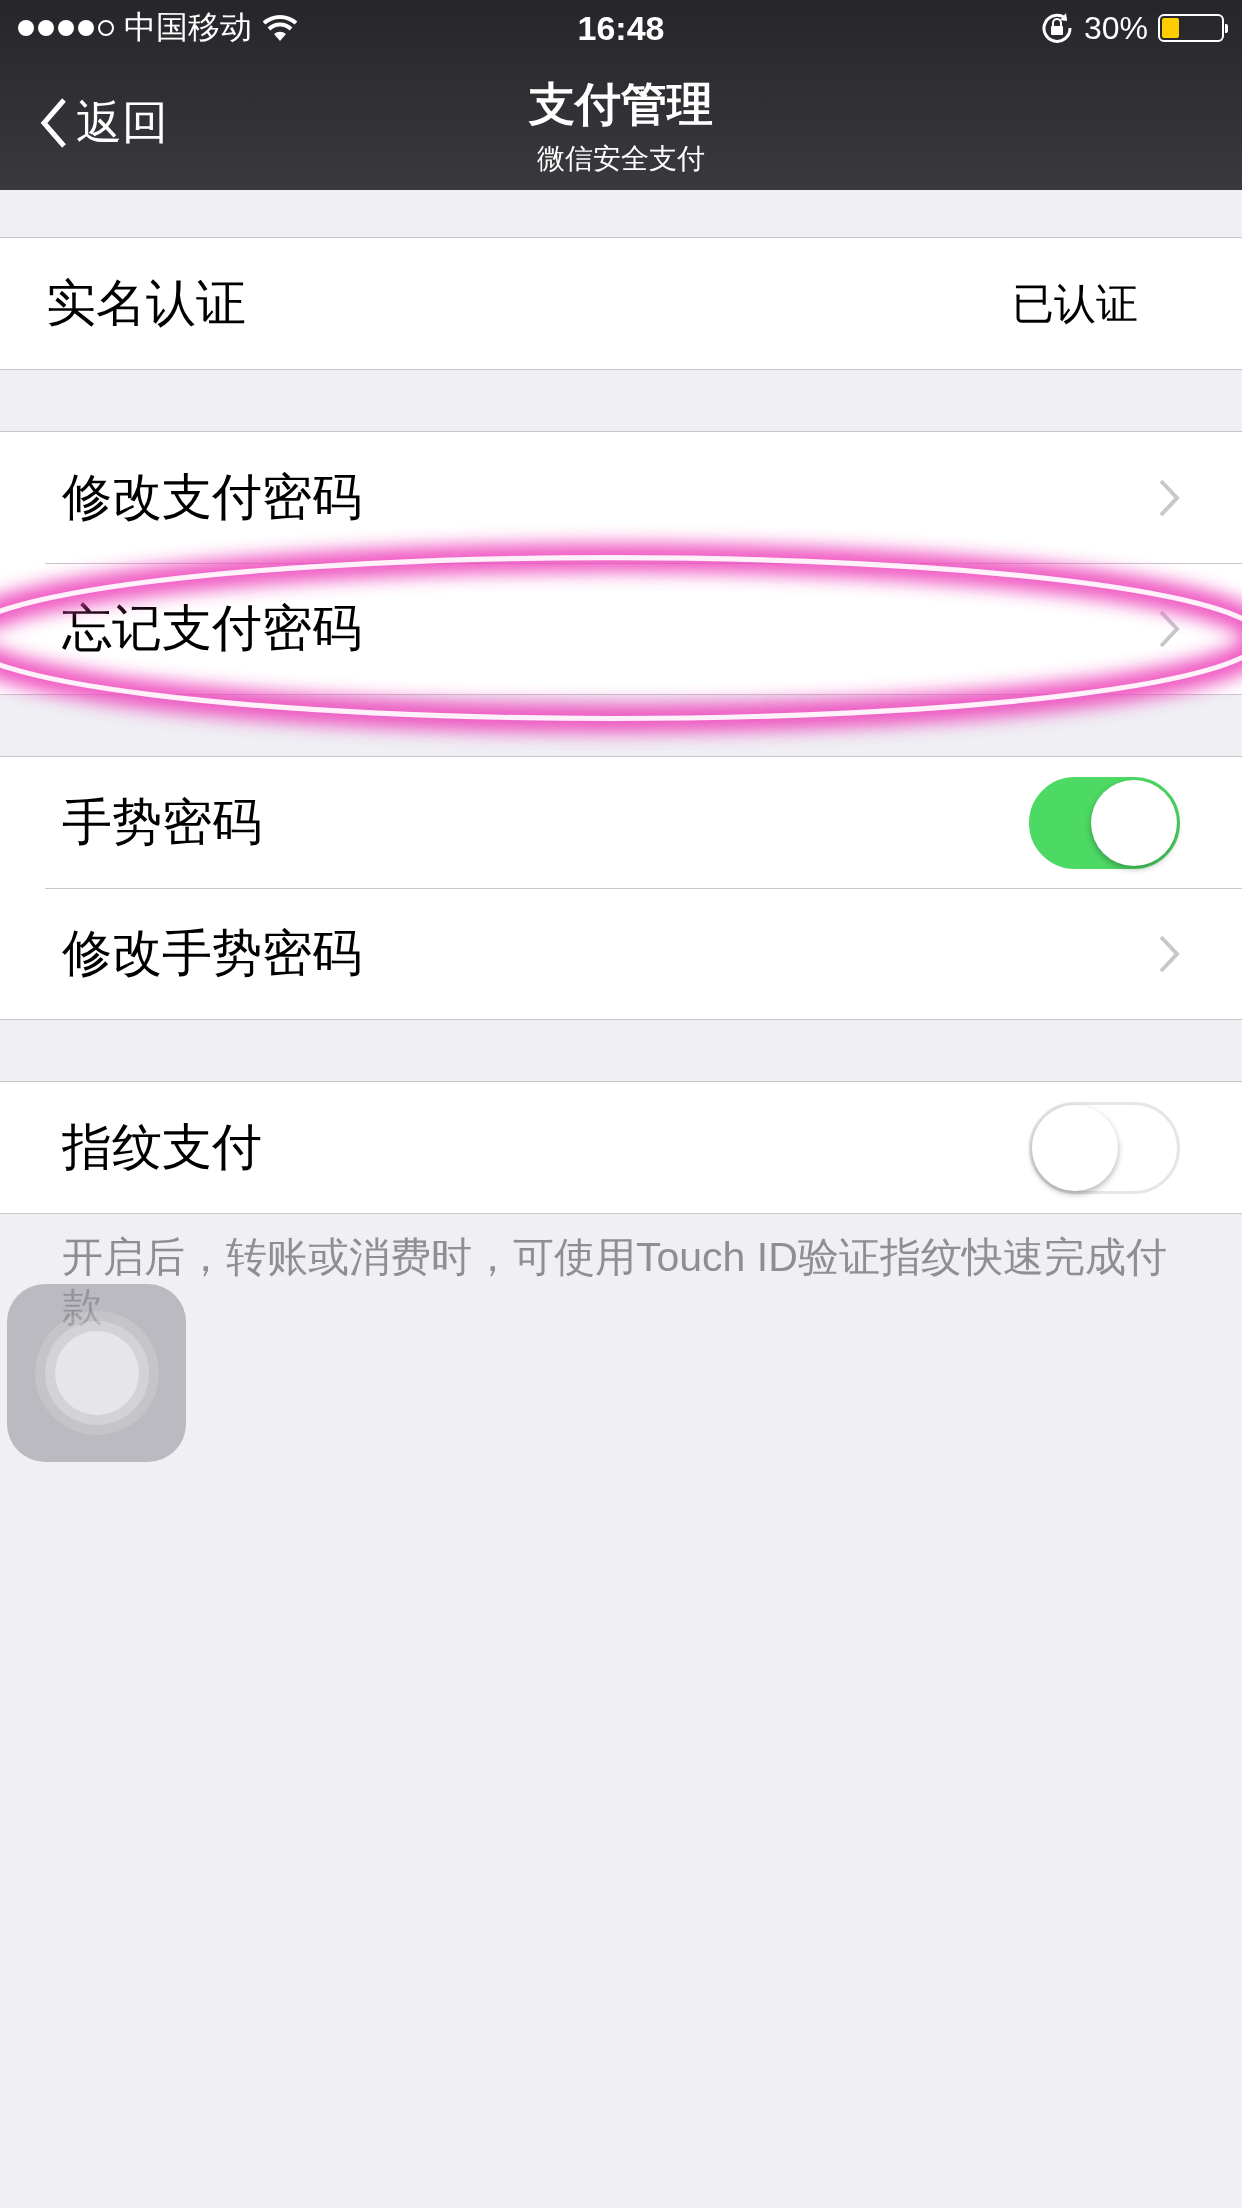 This screenshot has height=2208, width=1242. What do you see at coordinates (188, 27) in the screenshot?
I see `carrier-name: 中国移动` at bounding box center [188, 27].